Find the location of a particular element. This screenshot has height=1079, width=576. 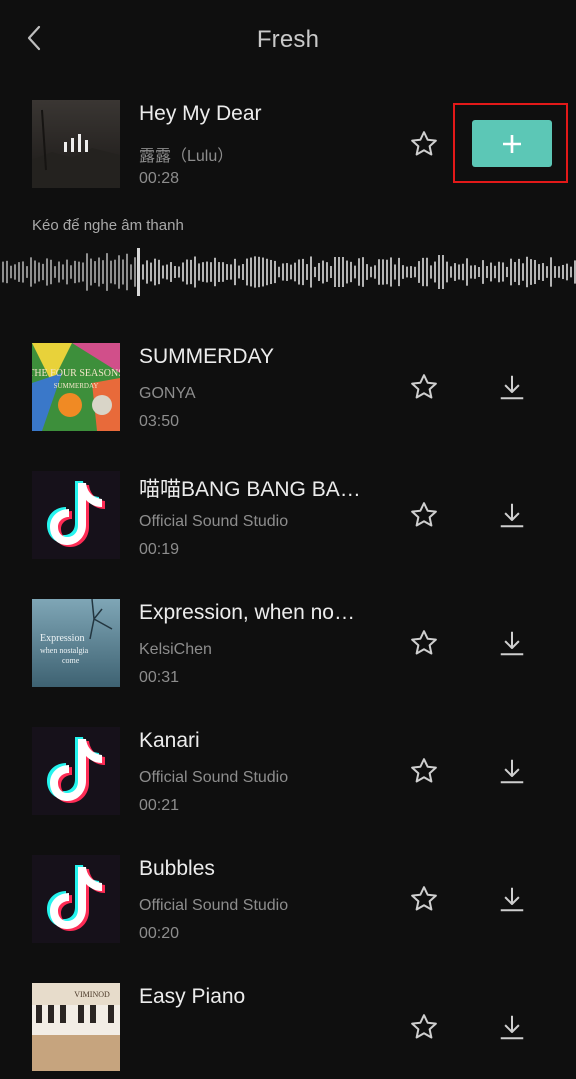

song-cover: THE FOUR SEASONS SUMMERDAY is located at coordinates (76, 387).